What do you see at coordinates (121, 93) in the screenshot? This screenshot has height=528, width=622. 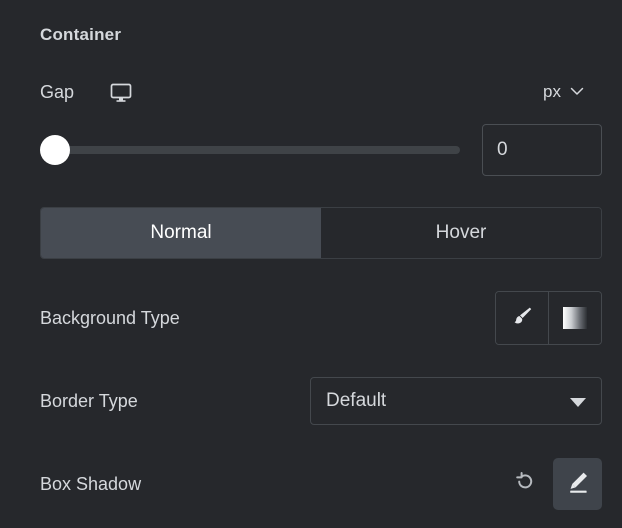 I see `desktop-monitor-icon` at bounding box center [121, 93].